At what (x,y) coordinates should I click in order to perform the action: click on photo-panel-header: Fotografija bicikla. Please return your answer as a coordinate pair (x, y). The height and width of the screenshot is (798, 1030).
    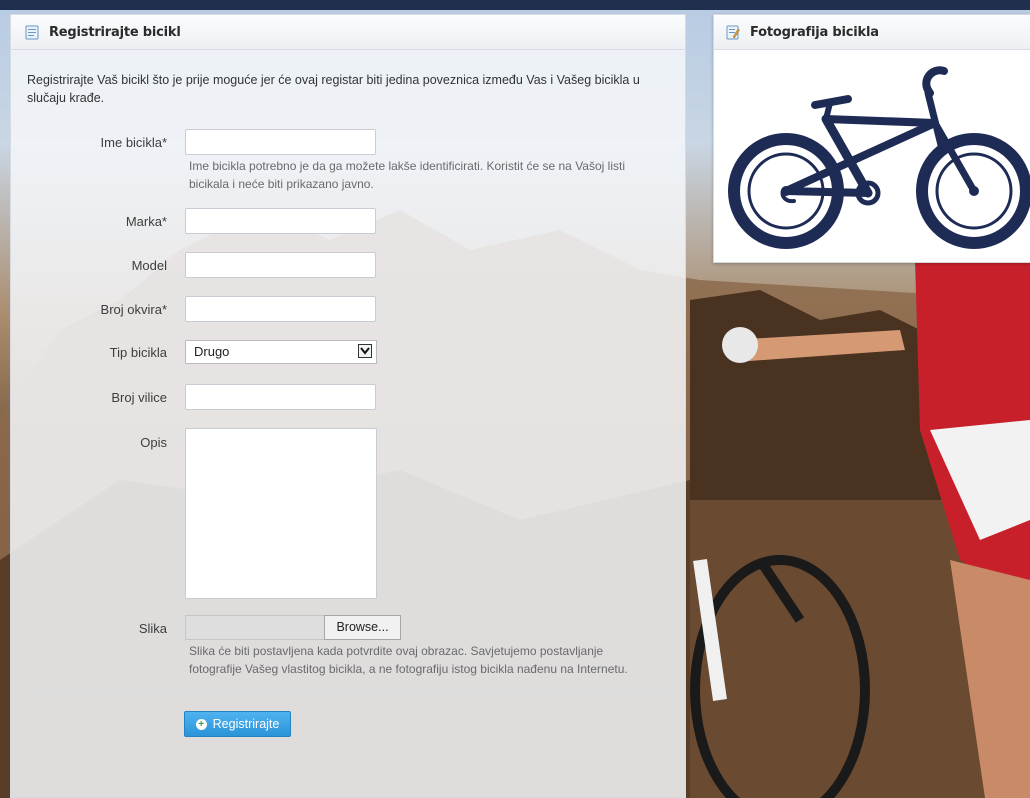
    Looking at the image, I should click on (872, 32).